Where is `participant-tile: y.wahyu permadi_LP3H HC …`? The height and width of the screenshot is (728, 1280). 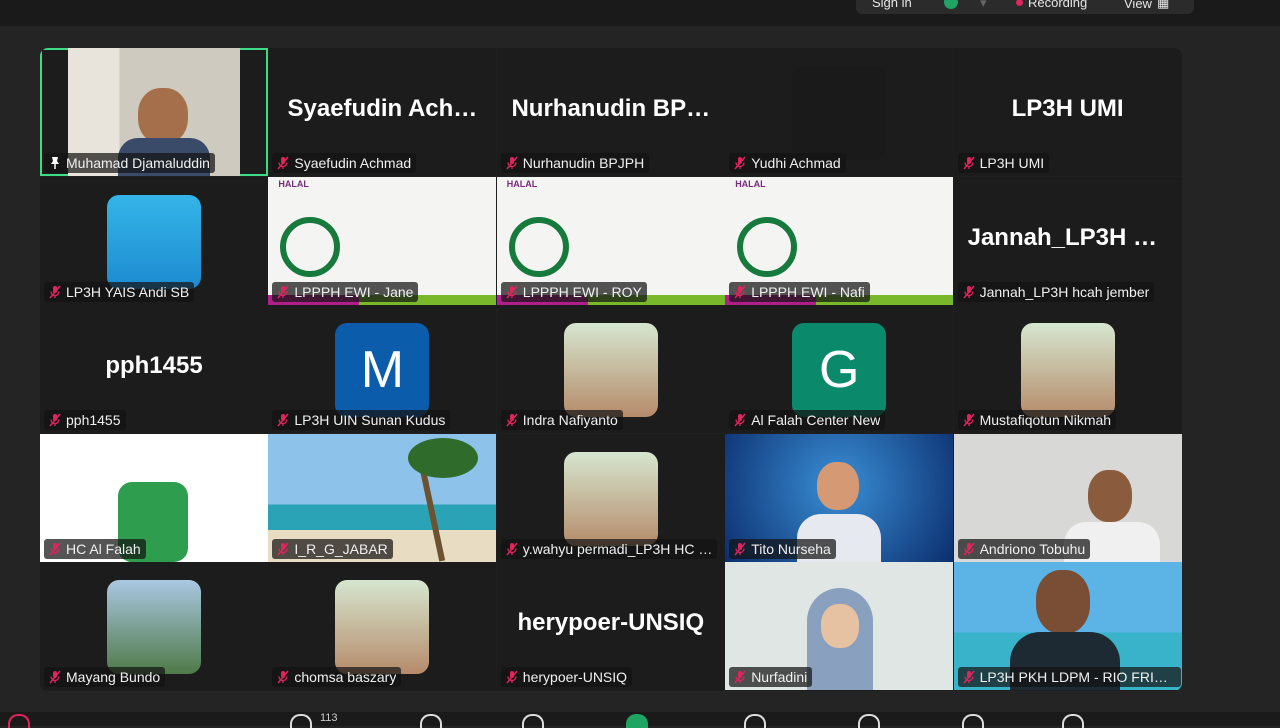
participant-tile: y.wahyu permadi_LP3H HC … is located at coordinates (610, 497).